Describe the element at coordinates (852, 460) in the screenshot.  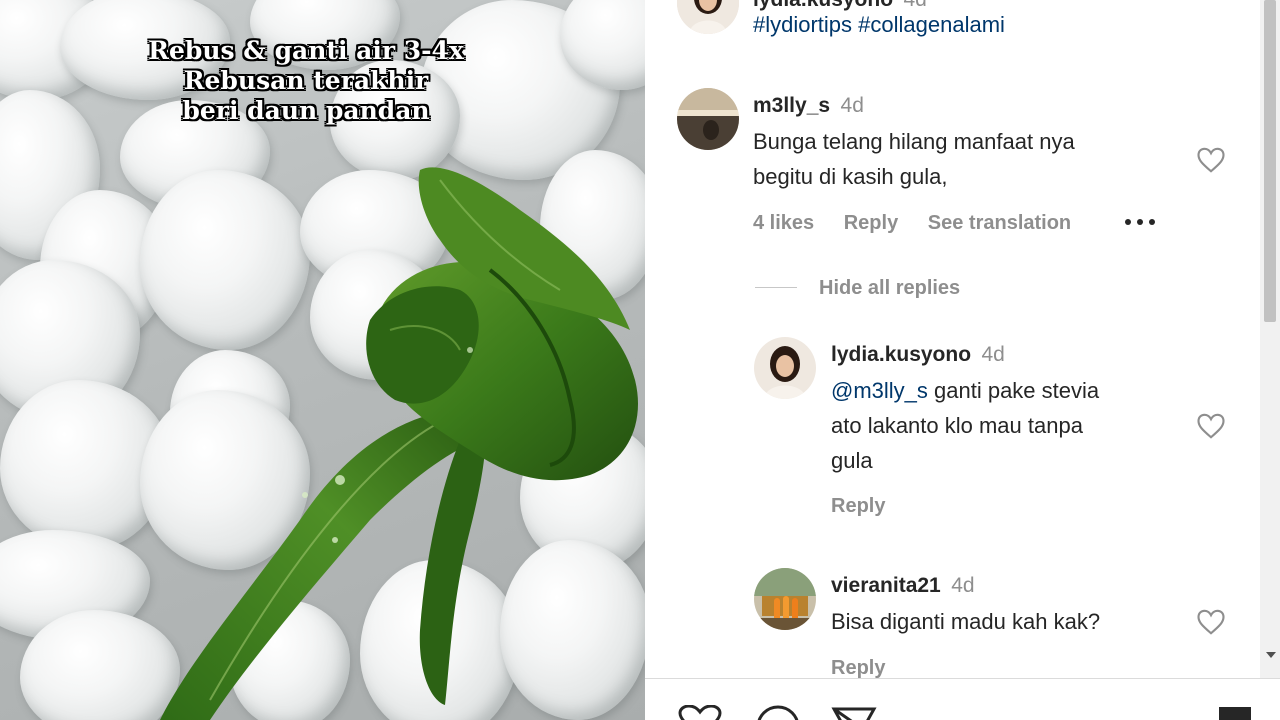
I see `reply-text-line: gula` at that location.